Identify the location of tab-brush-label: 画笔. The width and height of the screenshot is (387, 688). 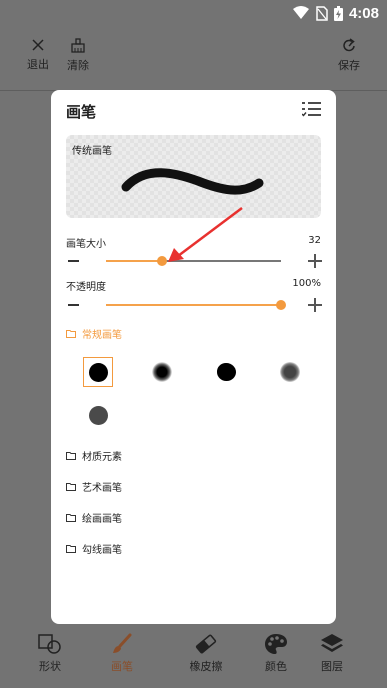
(122, 666).